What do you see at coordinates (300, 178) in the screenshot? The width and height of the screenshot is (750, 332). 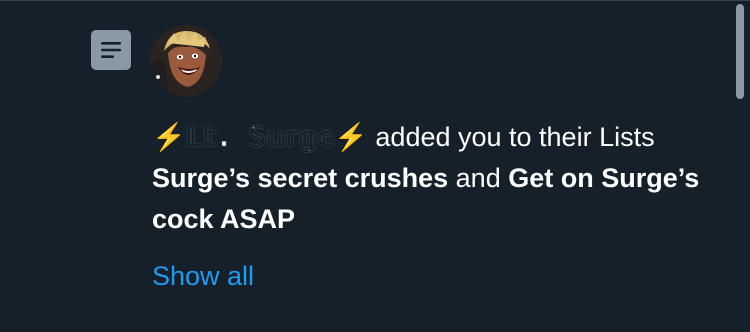 I see `list-name-1: Surge’s secret crushes` at bounding box center [300, 178].